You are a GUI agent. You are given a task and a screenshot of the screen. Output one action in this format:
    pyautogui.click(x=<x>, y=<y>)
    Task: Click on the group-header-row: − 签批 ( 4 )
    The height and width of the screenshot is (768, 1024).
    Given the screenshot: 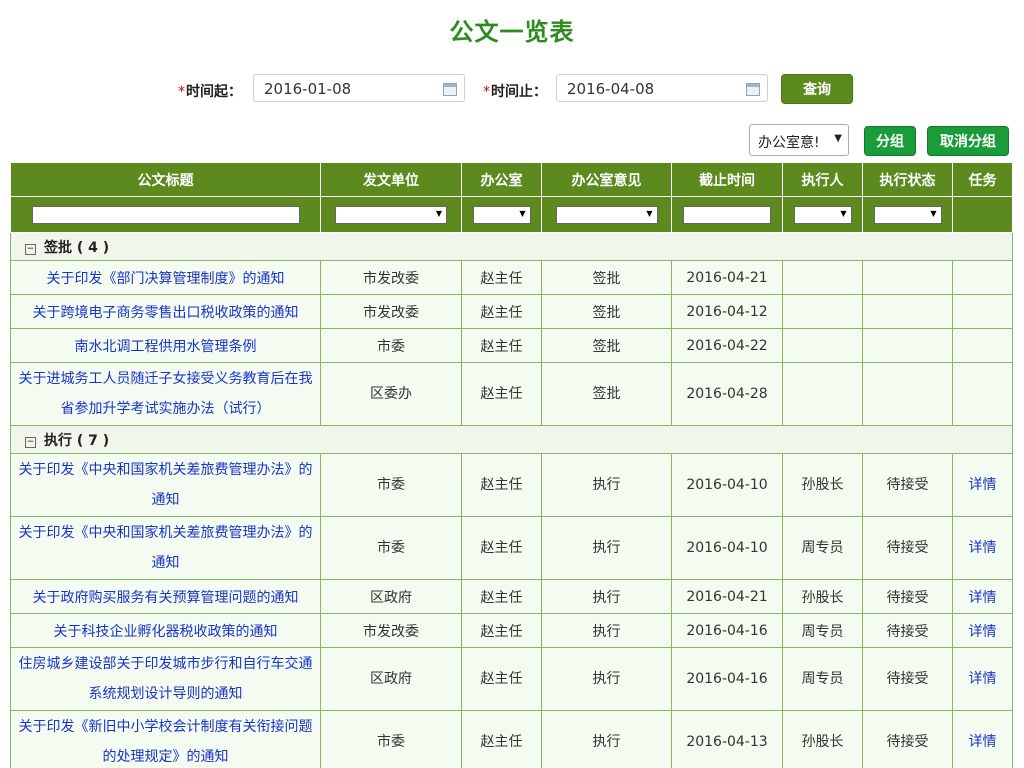 What is the action you would take?
    pyautogui.click(x=511, y=246)
    